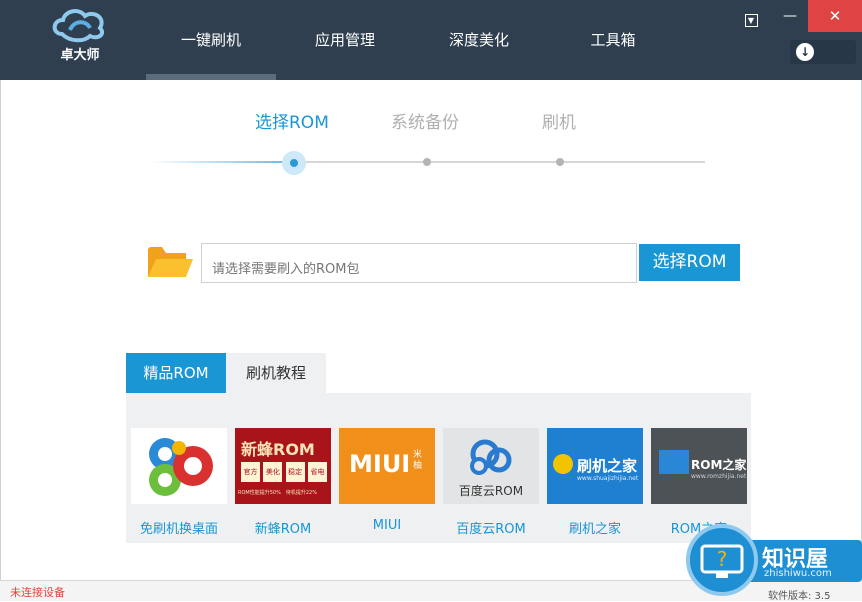 The height and width of the screenshot is (602, 862). What do you see at coordinates (823, 52) in the screenshot?
I see `download-button: ↓` at bounding box center [823, 52].